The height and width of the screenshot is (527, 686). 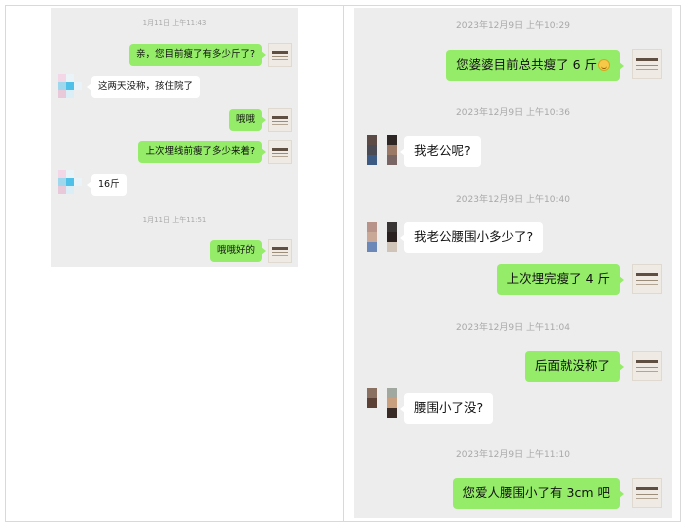 I want to click on message-bubble-outgoing: 上次埋完瘦了 4 斤, so click(x=560, y=279).